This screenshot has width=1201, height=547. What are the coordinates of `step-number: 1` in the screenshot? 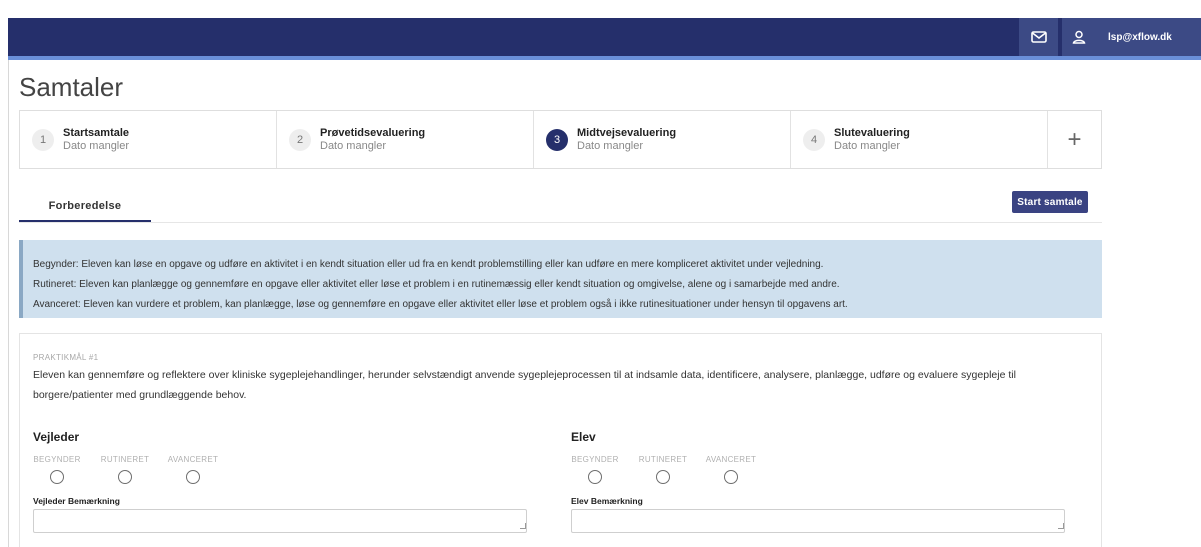 It's located at (43, 139).